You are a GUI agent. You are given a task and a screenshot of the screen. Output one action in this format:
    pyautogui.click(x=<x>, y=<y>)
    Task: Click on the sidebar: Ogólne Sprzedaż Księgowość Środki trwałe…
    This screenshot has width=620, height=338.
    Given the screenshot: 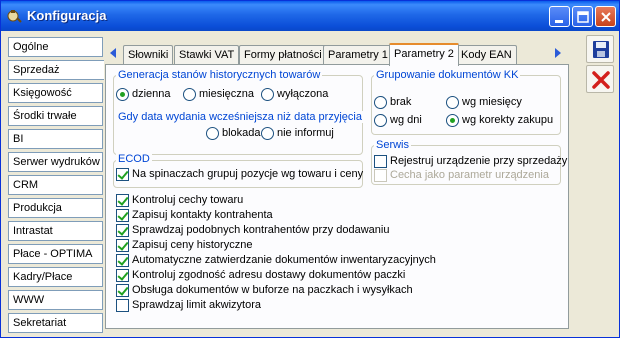 What is the action you would take?
    pyautogui.click(x=56, y=186)
    